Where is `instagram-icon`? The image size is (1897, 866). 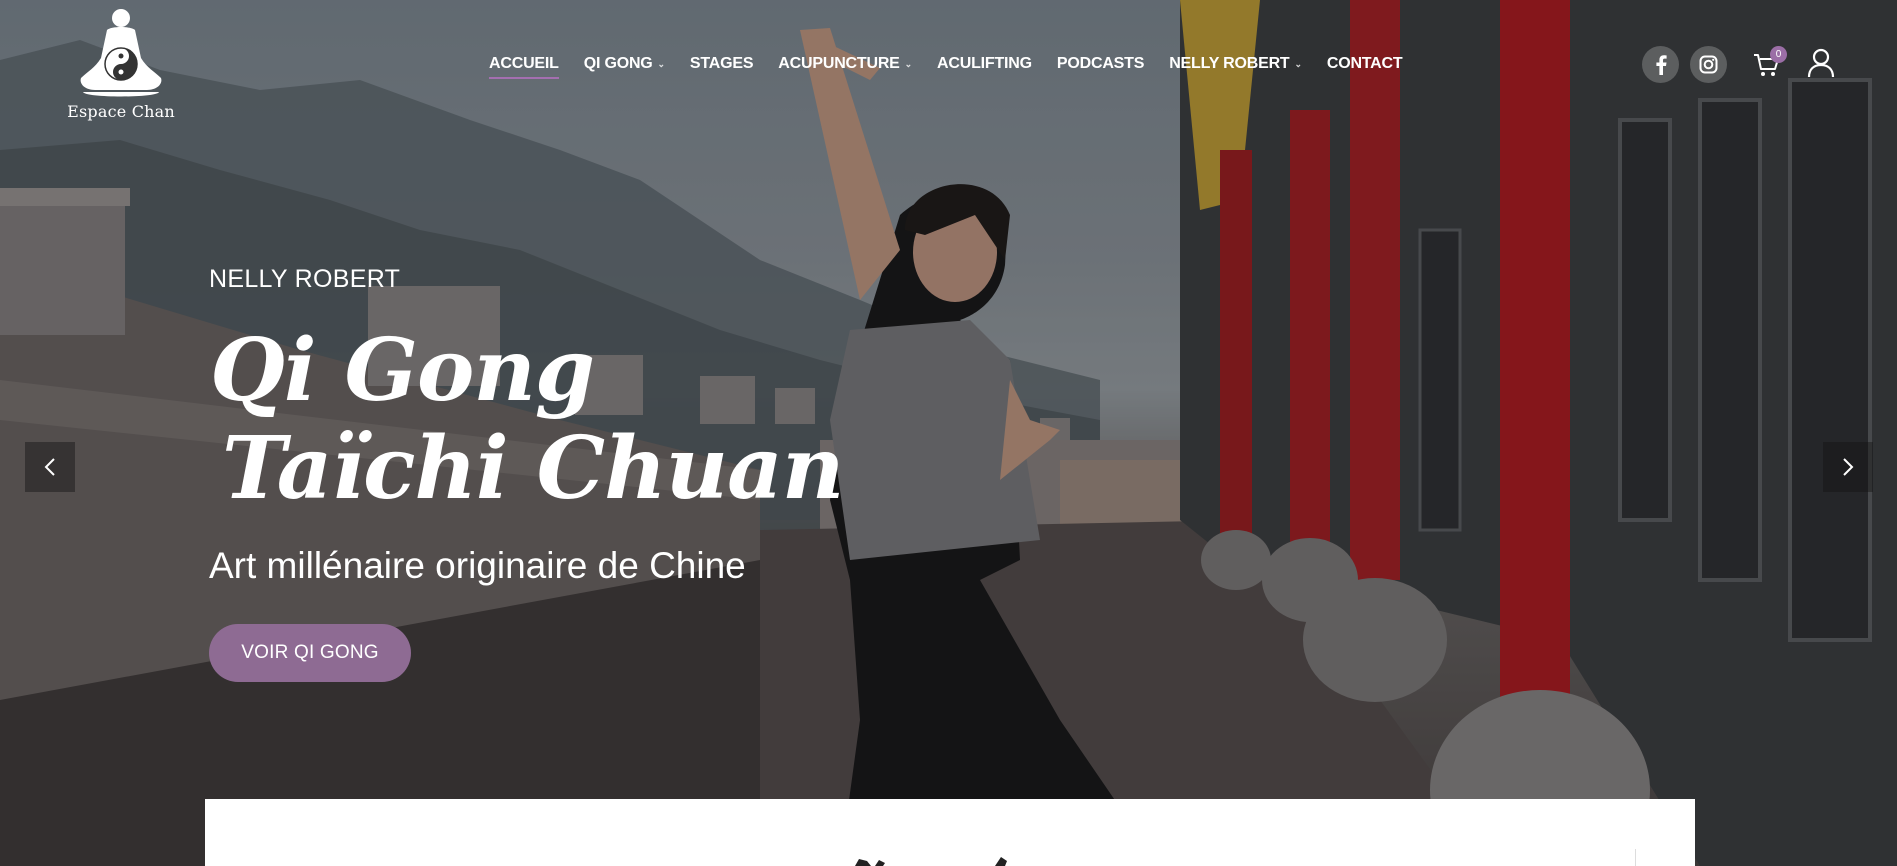
instagram-icon is located at coordinates (1708, 64).